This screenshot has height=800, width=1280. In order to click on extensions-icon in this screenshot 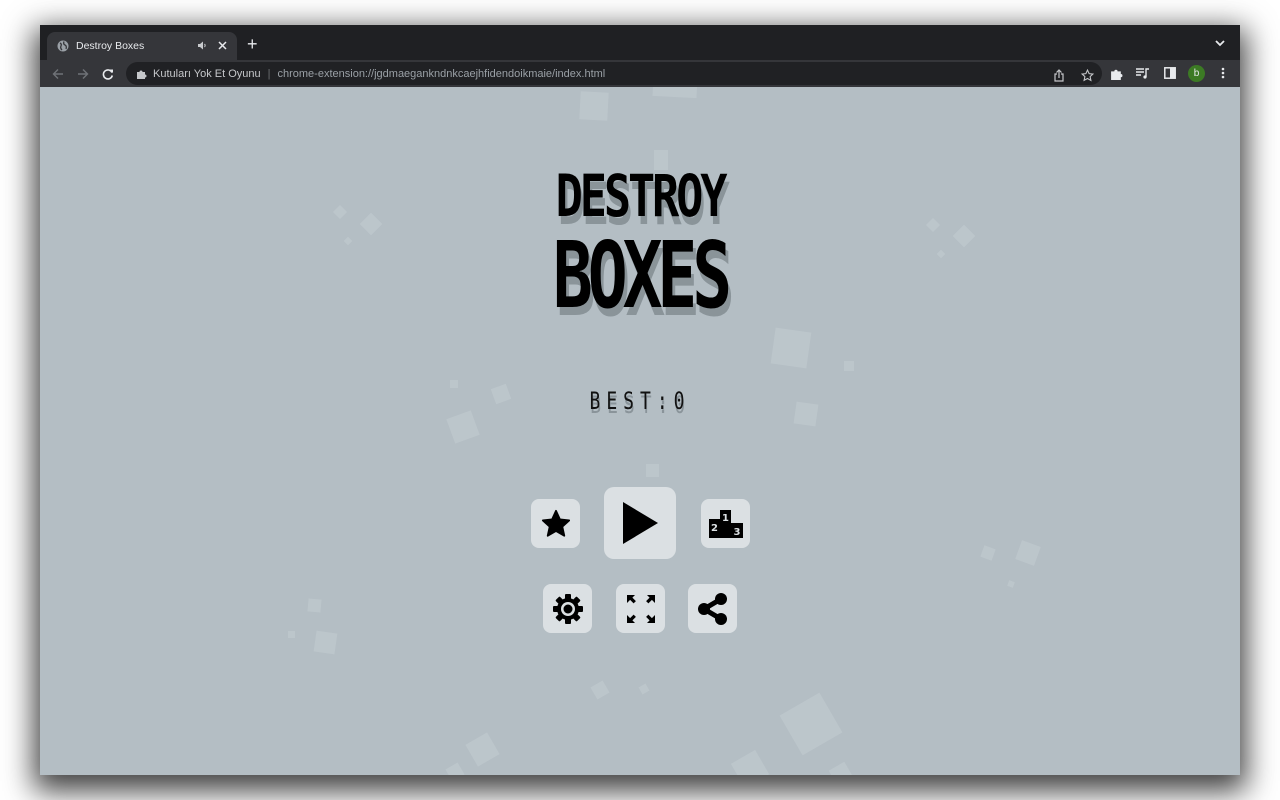, I will do `click(1116, 73)`.